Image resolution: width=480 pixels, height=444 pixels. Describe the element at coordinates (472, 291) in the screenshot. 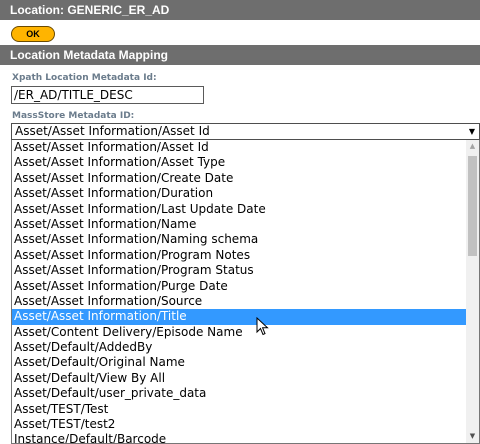

I see `dropdown-scrollbar: ▲ ▼` at that location.